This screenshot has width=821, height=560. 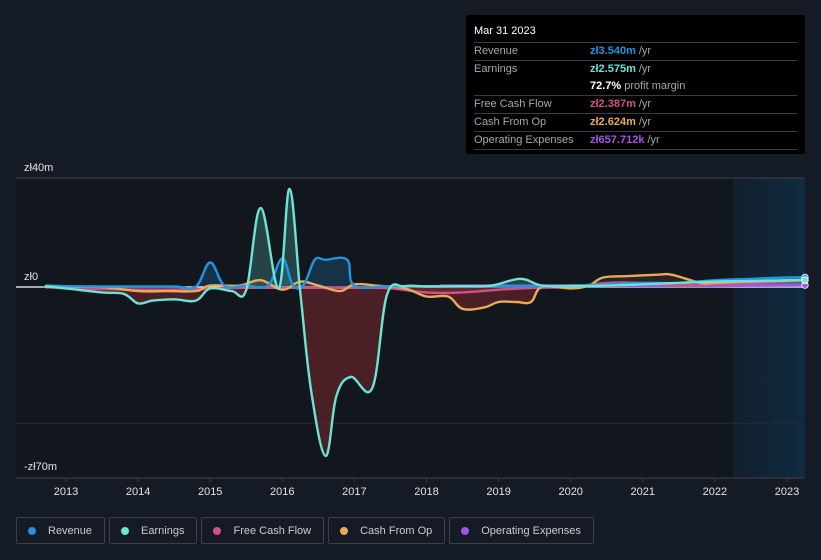 What do you see at coordinates (354, 492) in the screenshot?
I see `x-tick-label: 2017` at bounding box center [354, 492].